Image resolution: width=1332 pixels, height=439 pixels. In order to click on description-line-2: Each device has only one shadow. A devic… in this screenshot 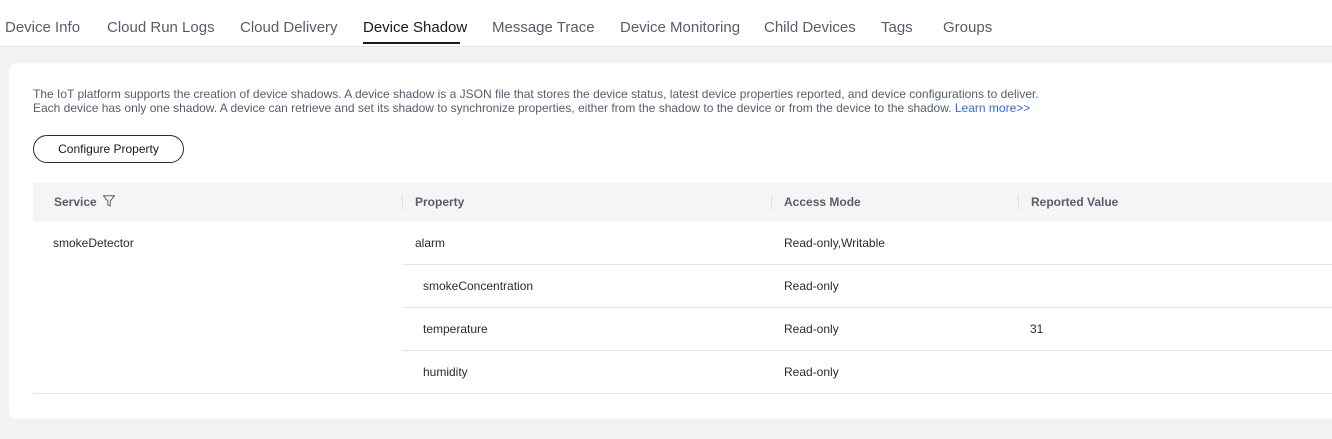, I will do `click(583, 108)`.